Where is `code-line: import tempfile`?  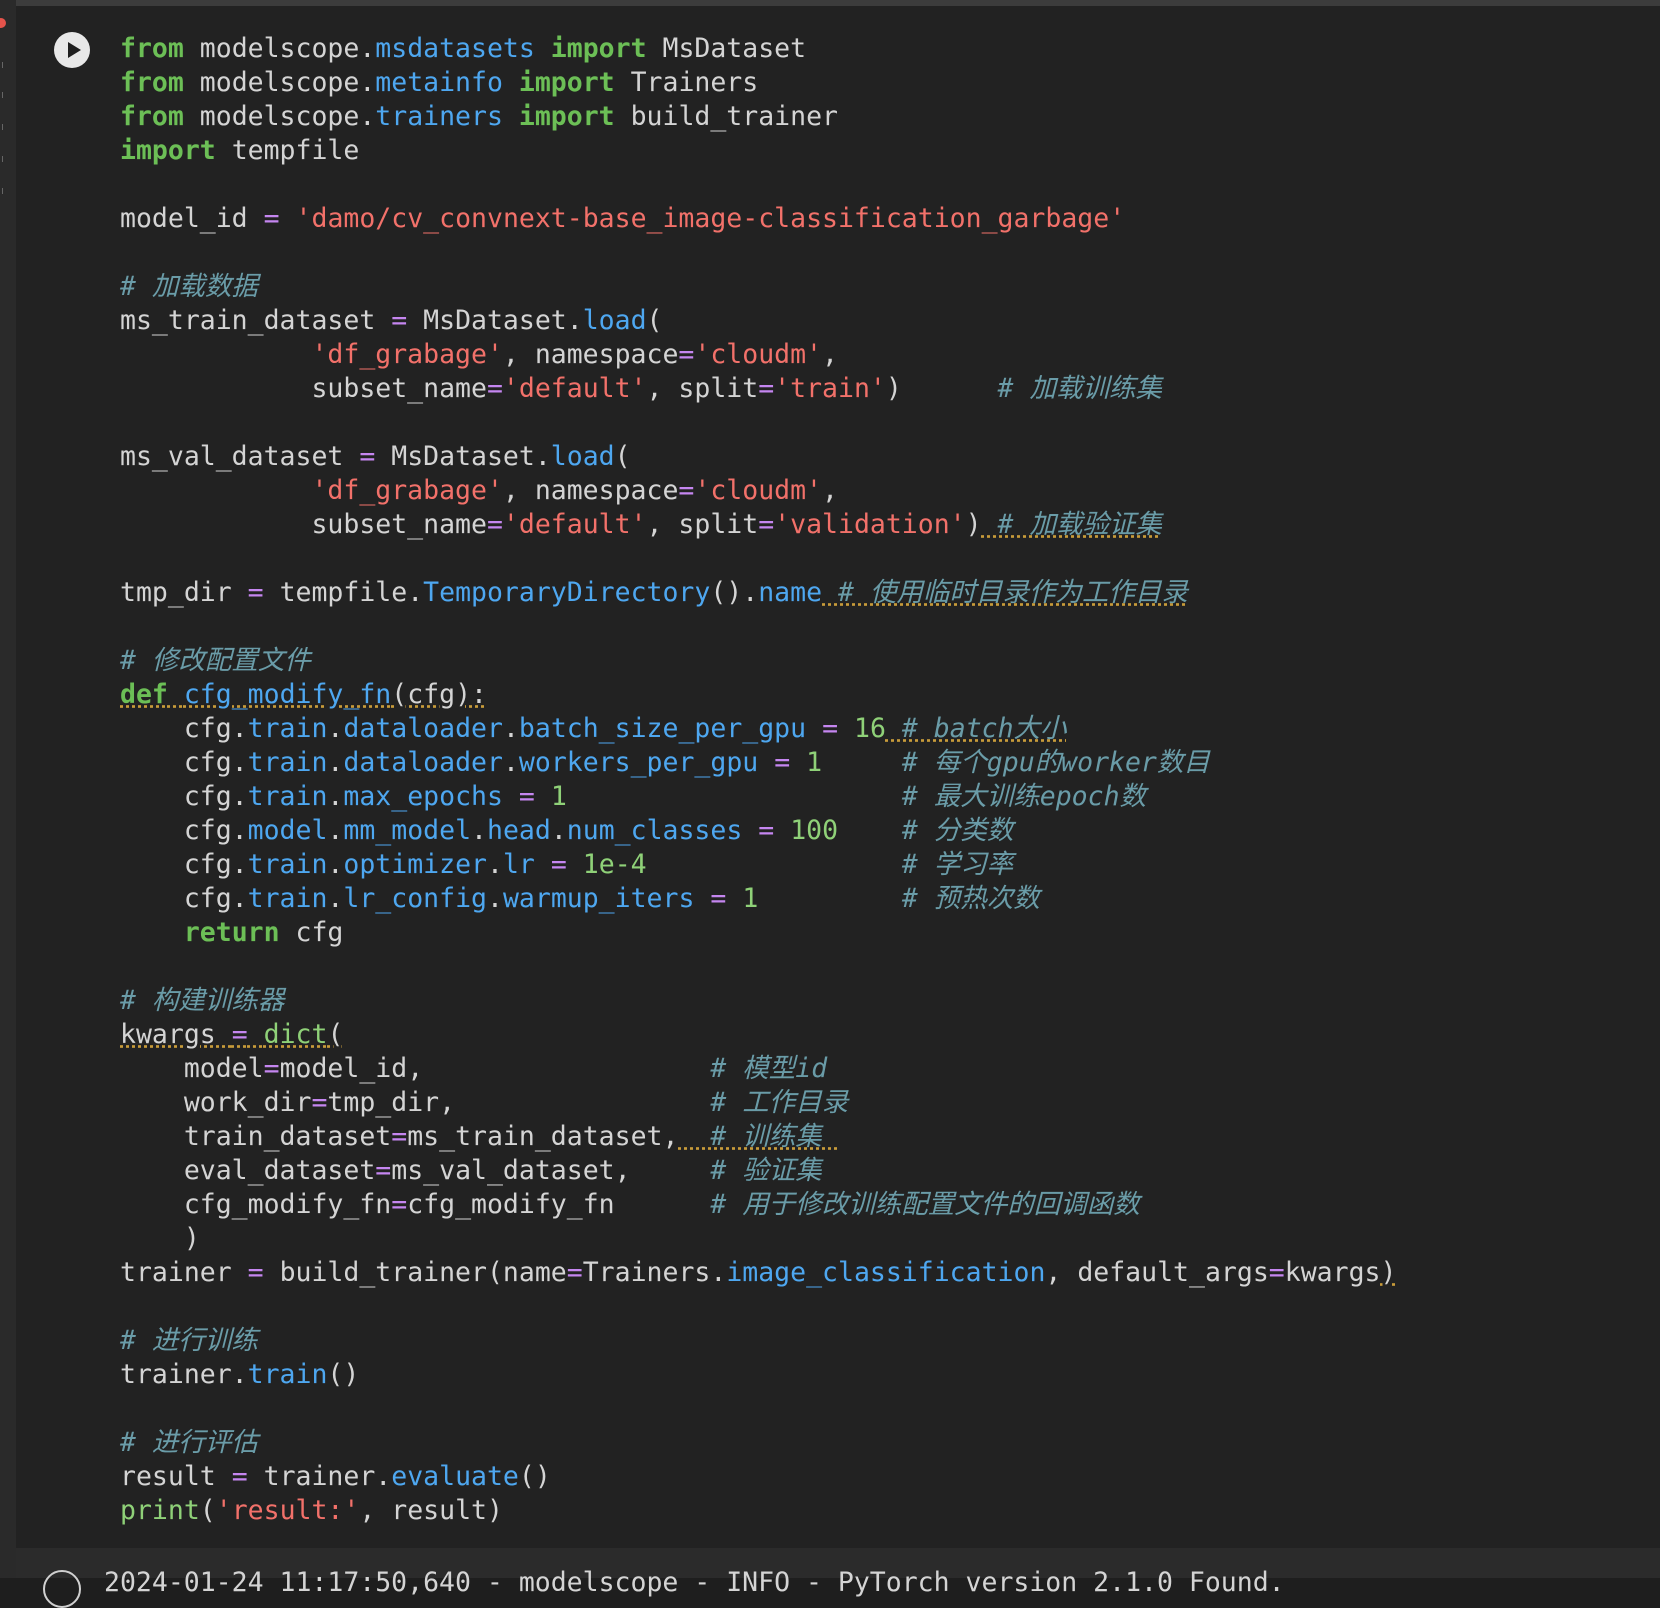
code-line: import tempfile is located at coordinates (240, 150).